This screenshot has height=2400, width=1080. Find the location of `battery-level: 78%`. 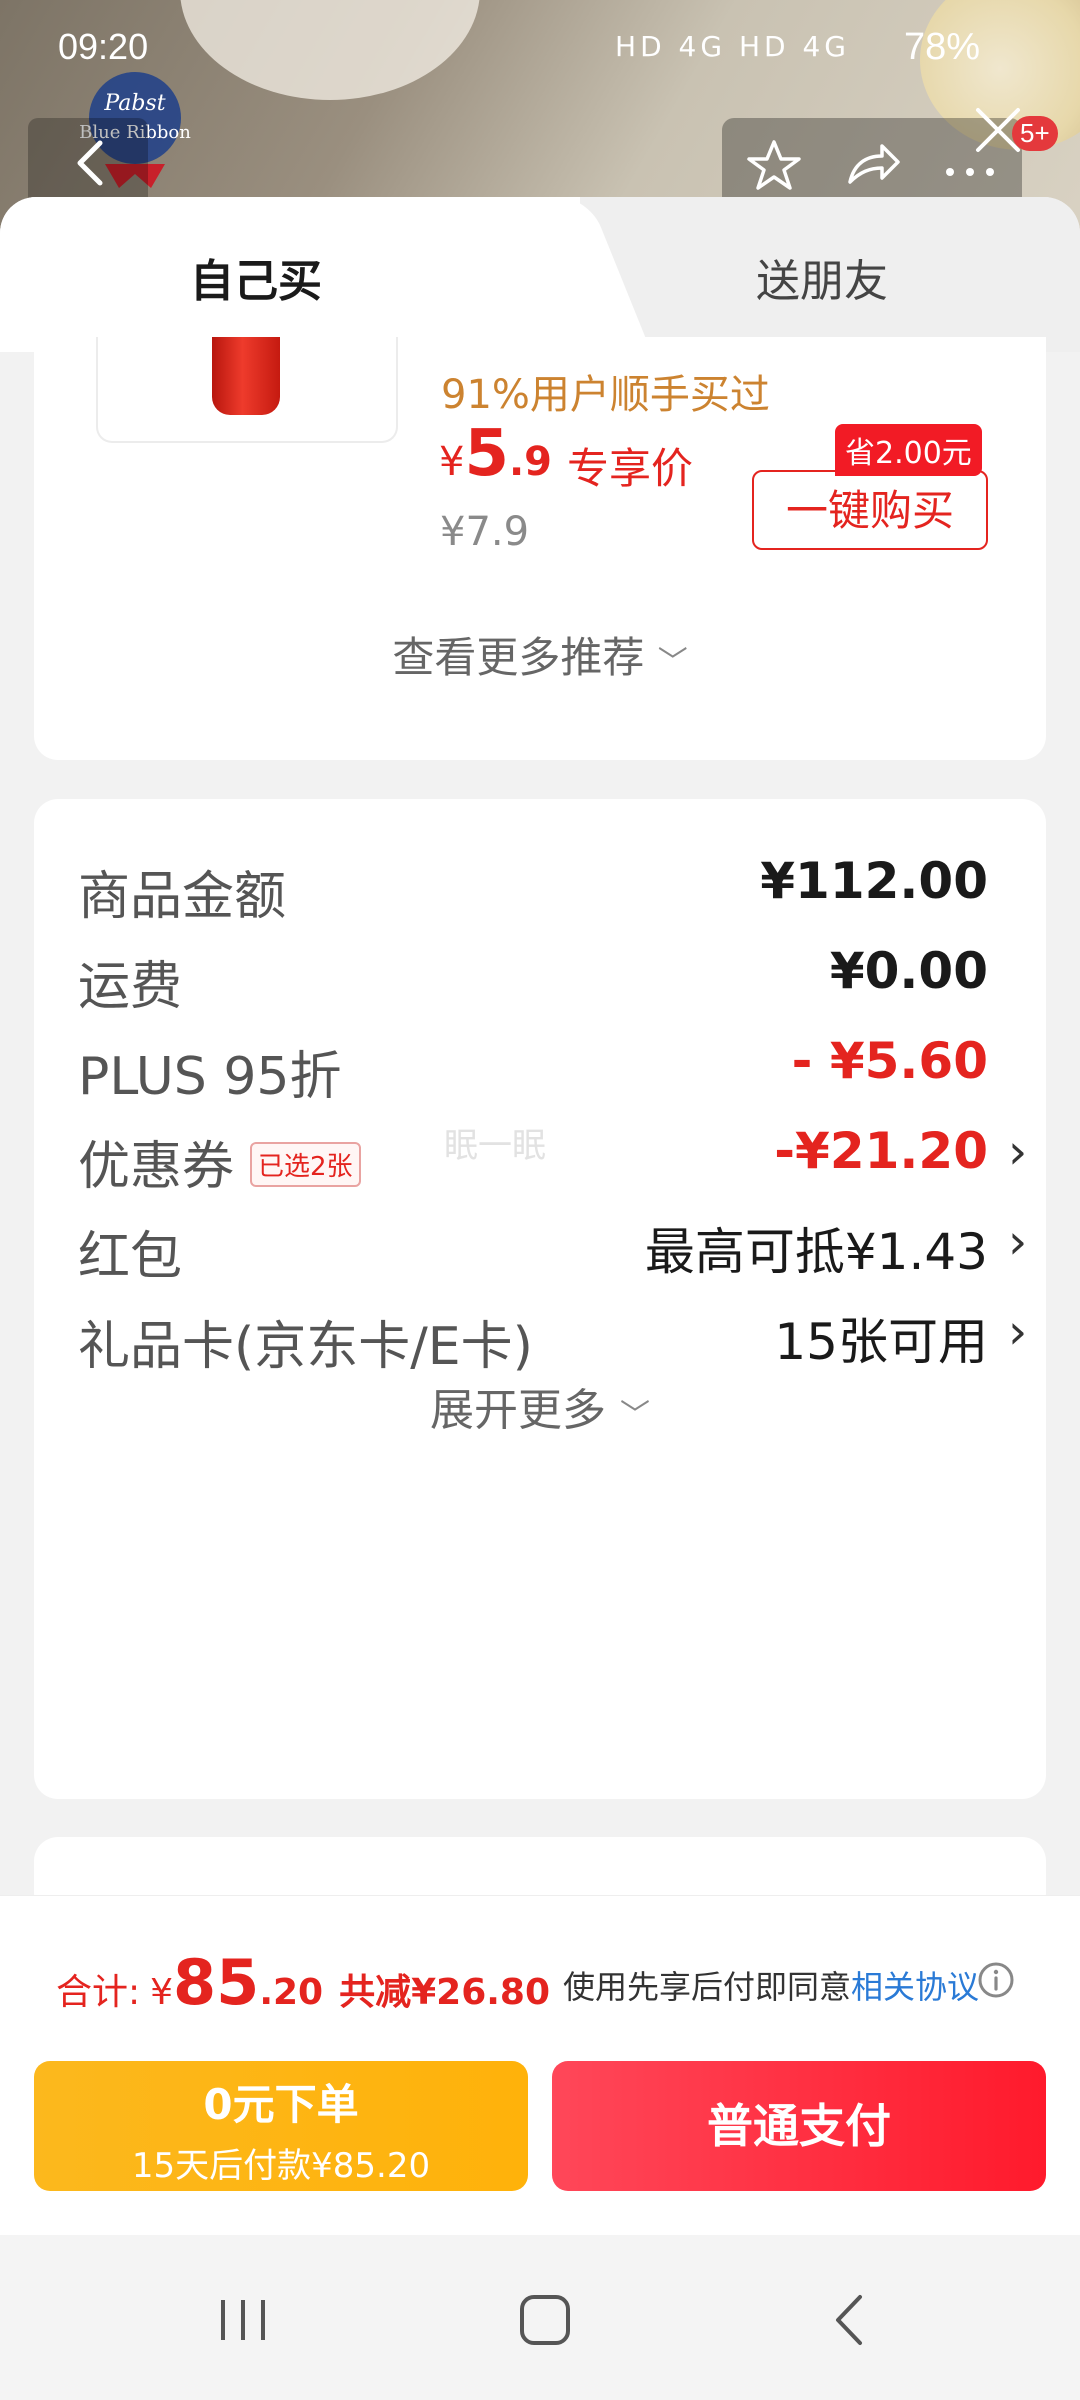

battery-level: 78% is located at coordinates (941, 47).